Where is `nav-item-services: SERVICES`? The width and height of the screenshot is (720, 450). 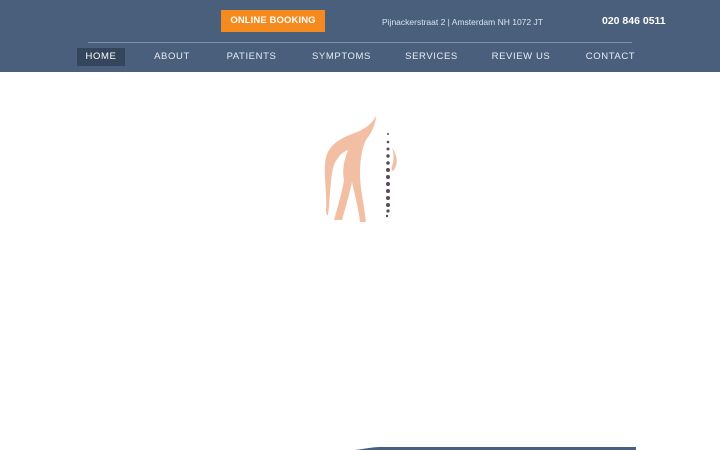 nav-item-services: SERVICES is located at coordinates (431, 57).